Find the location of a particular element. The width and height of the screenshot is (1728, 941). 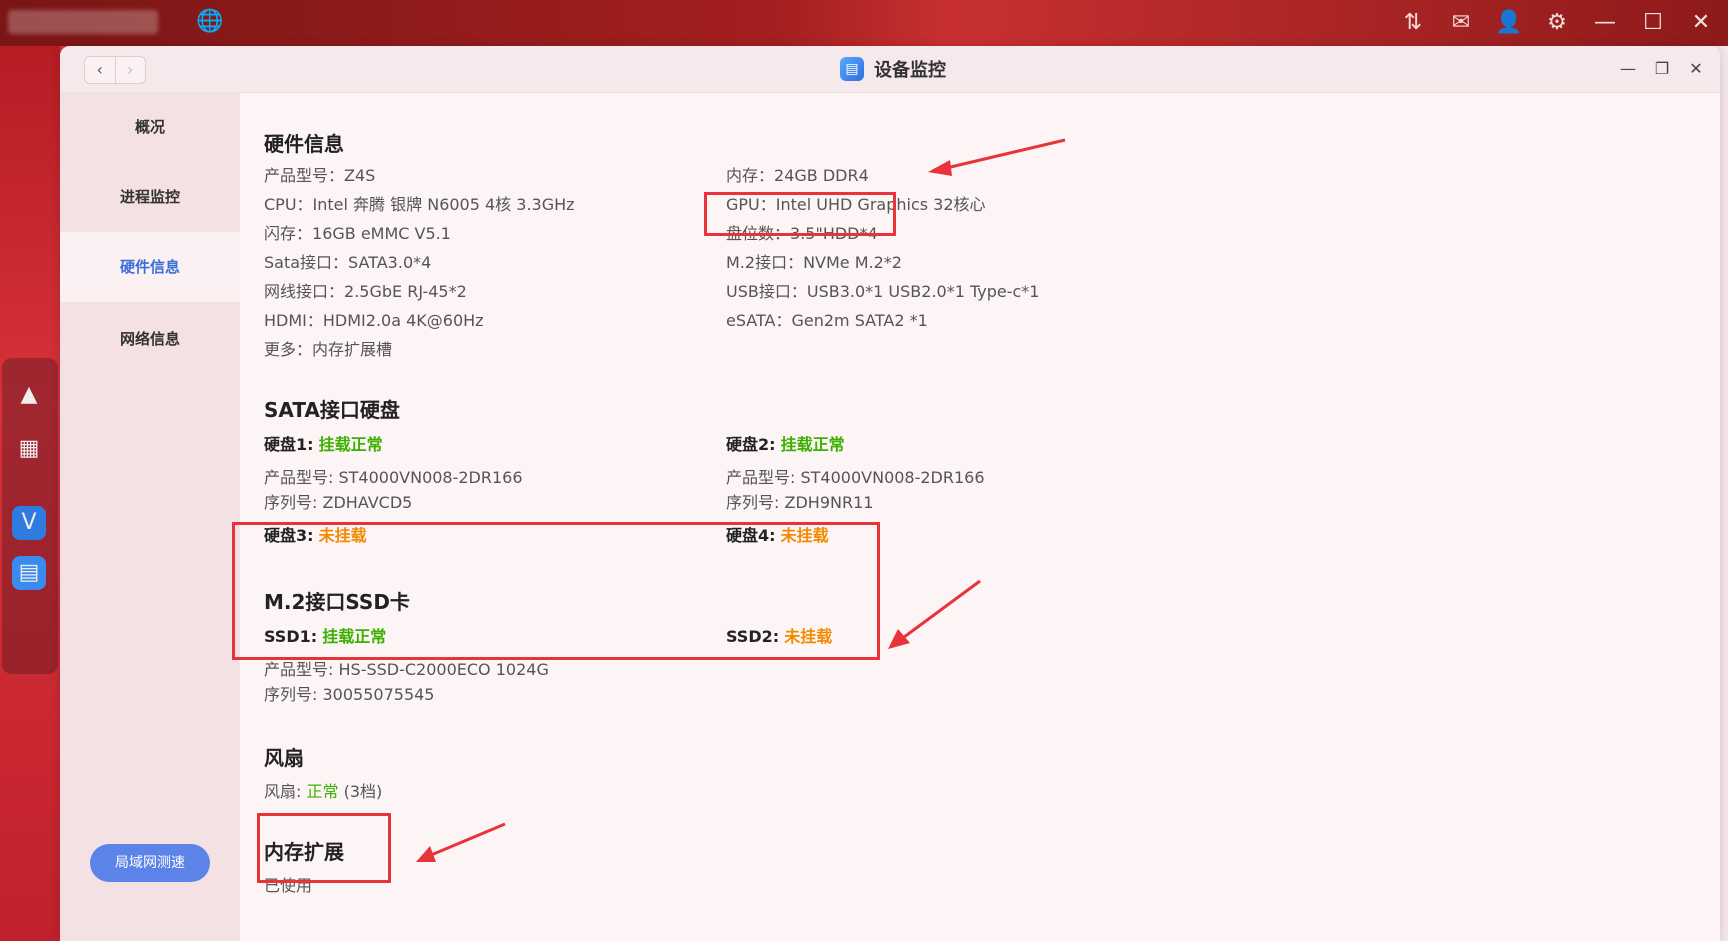

vpn-app-icon: V is located at coordinates (29, 523).